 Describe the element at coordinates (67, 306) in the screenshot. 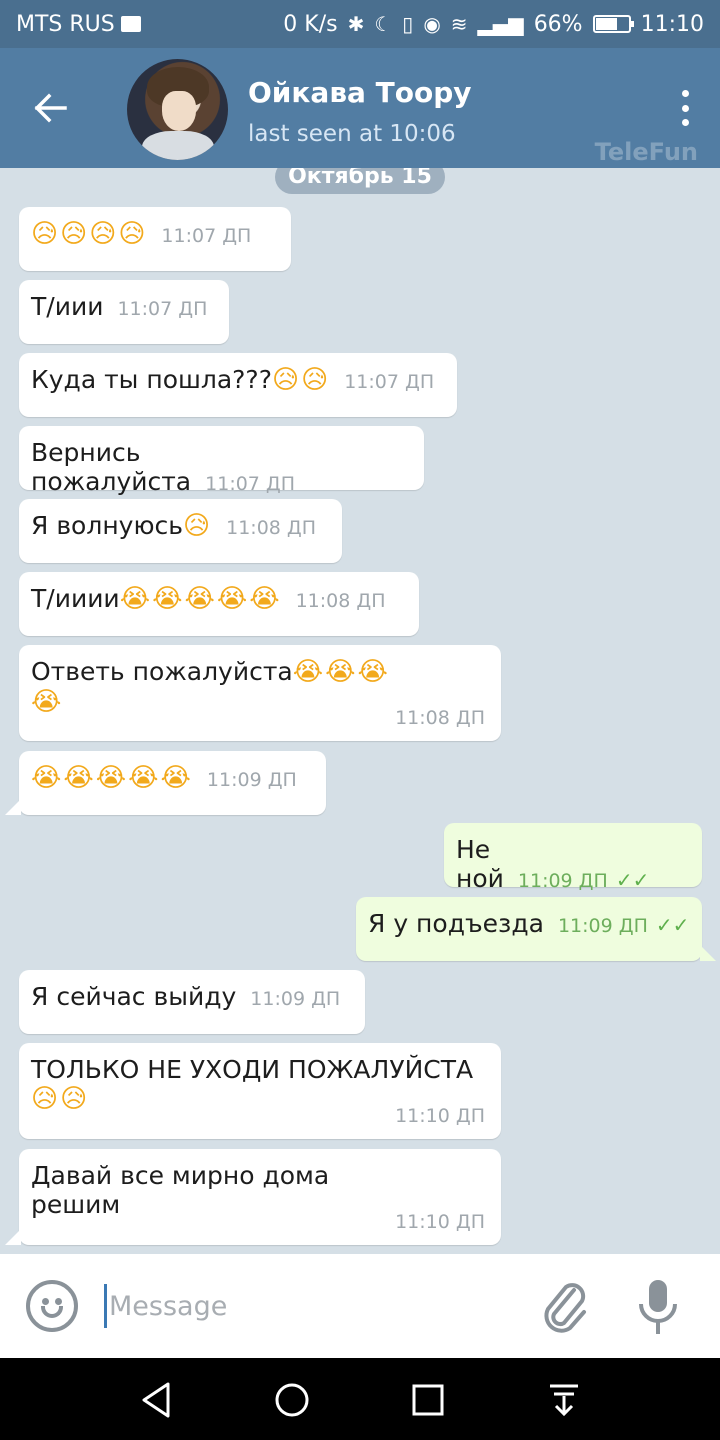

I see `message-text: Т/иии` at that location.